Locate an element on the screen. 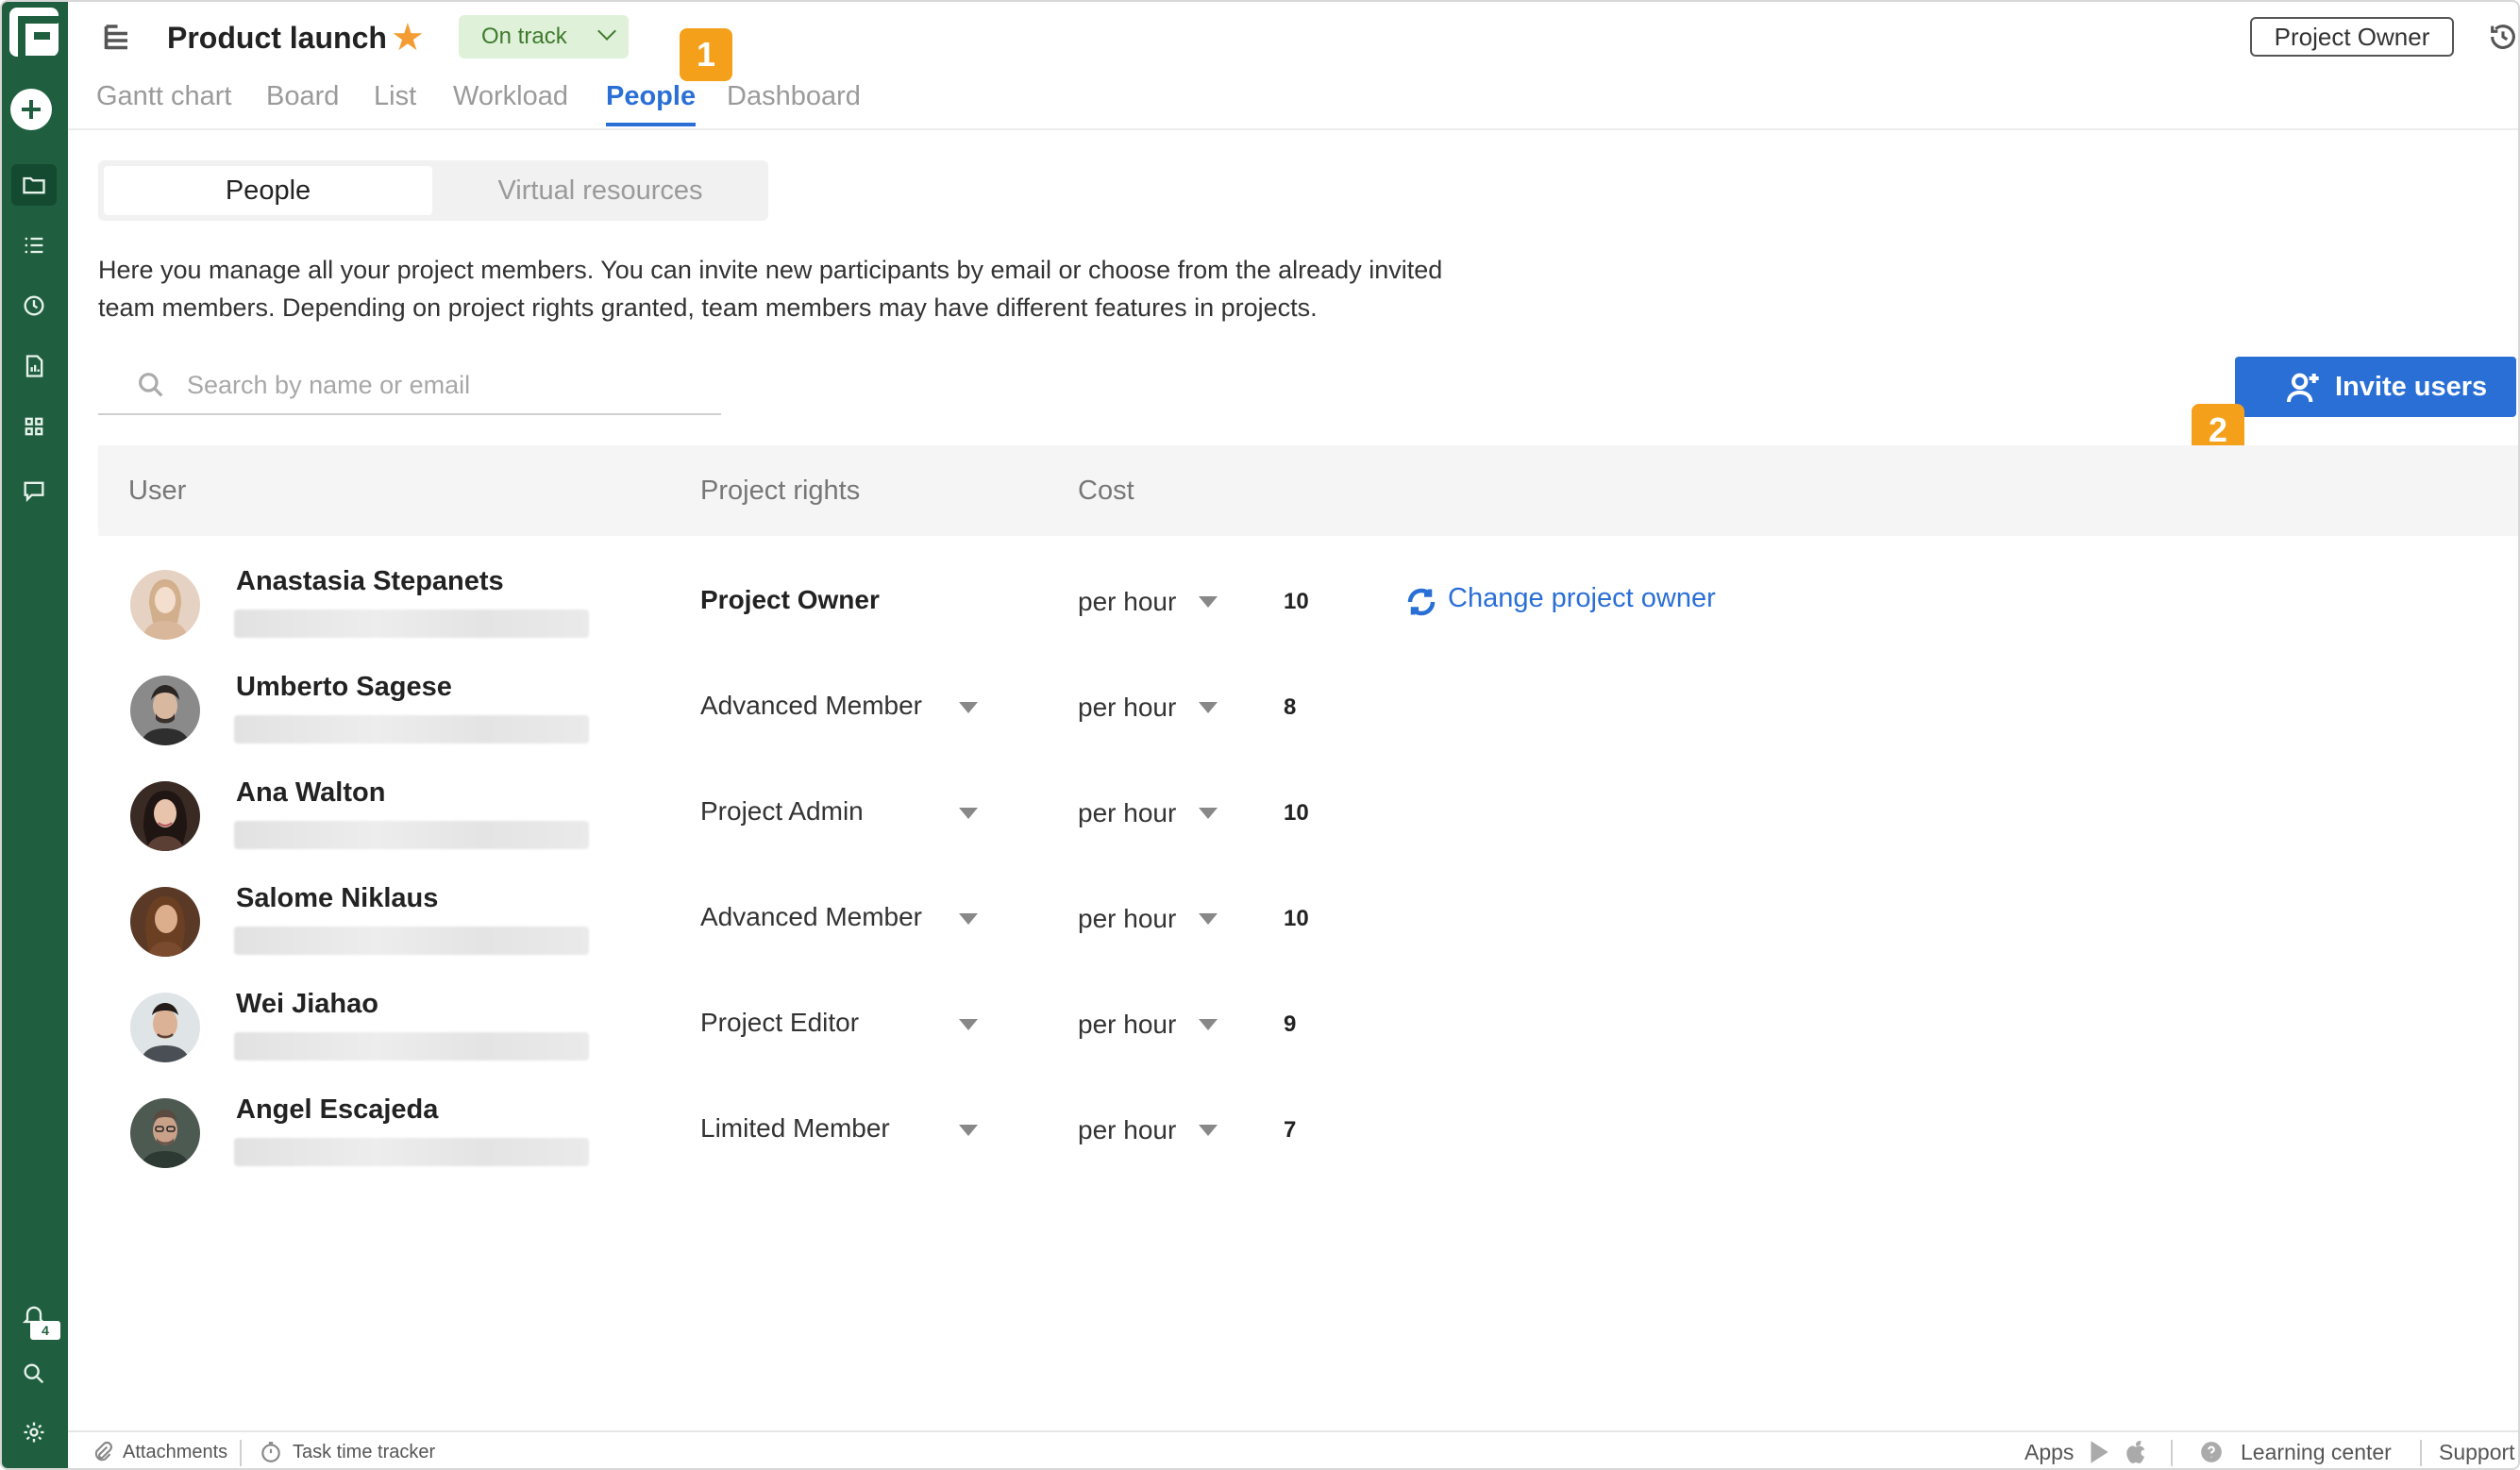  search-input is located at coordinates (442, 385).